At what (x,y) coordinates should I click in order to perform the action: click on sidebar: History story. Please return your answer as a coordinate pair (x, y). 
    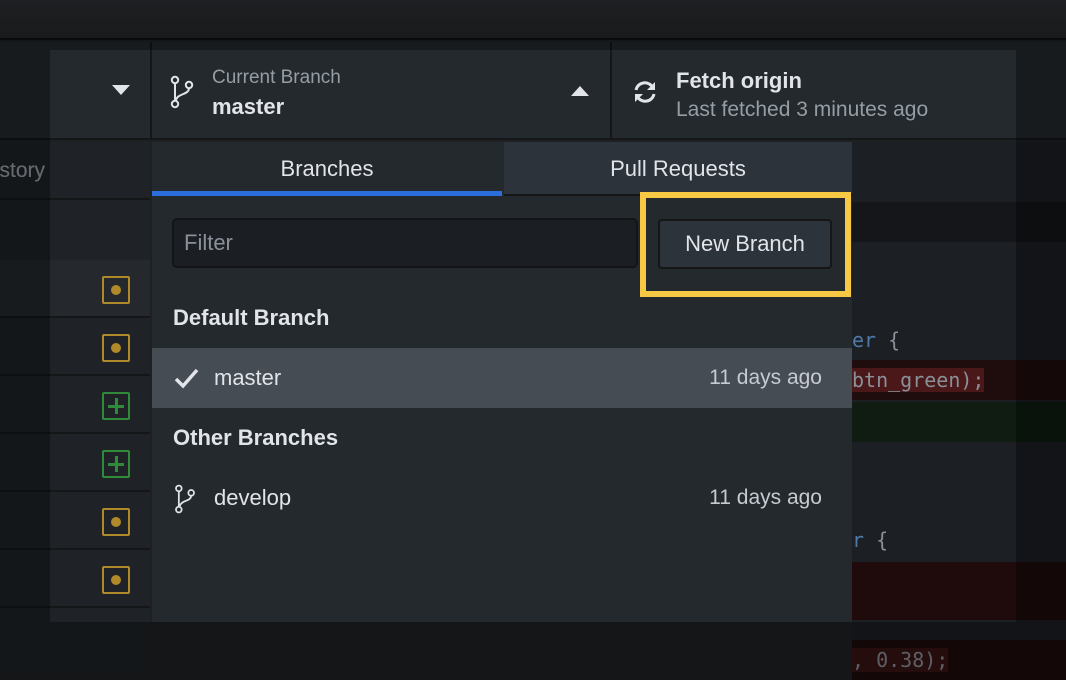
    Looking at the image, I should click on (75, 407).